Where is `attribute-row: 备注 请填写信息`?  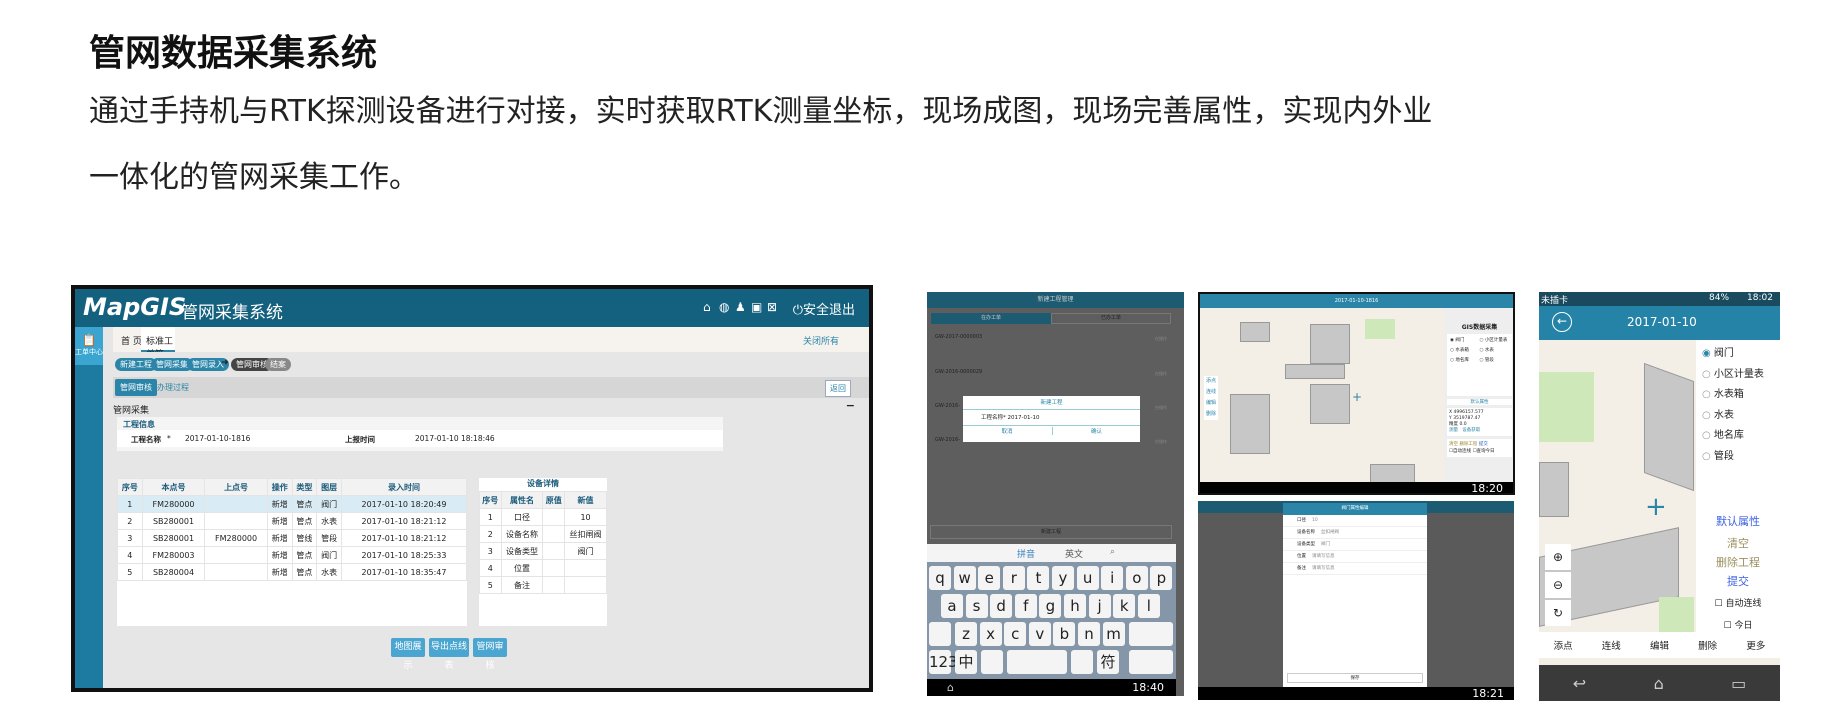
attribute-row: 备注 请填写信息 is located at coordinates (1355, 569).